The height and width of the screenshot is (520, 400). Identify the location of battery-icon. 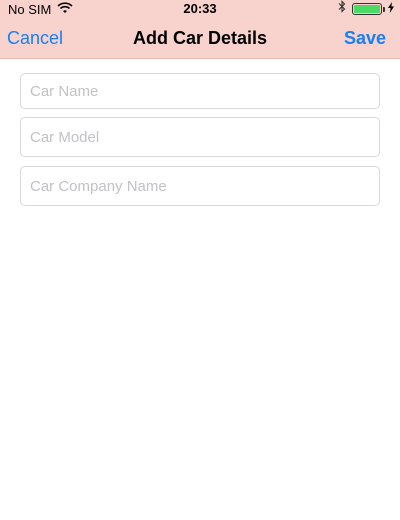
(368, 9).